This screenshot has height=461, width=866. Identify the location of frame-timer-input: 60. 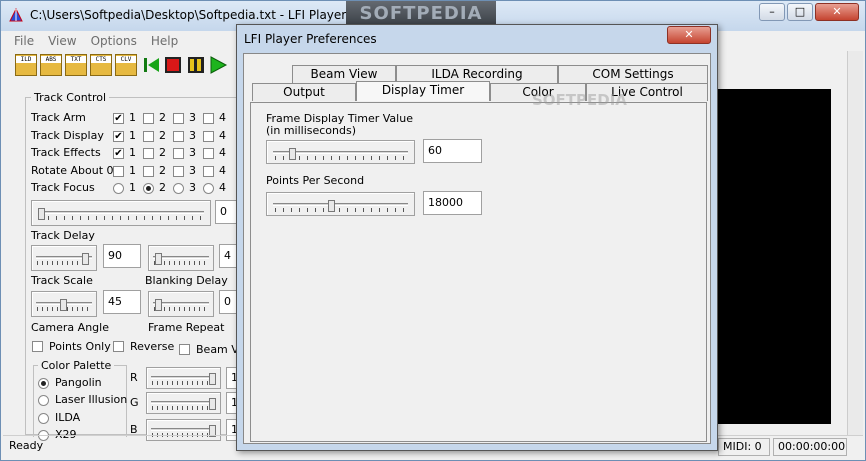
(452, 151).